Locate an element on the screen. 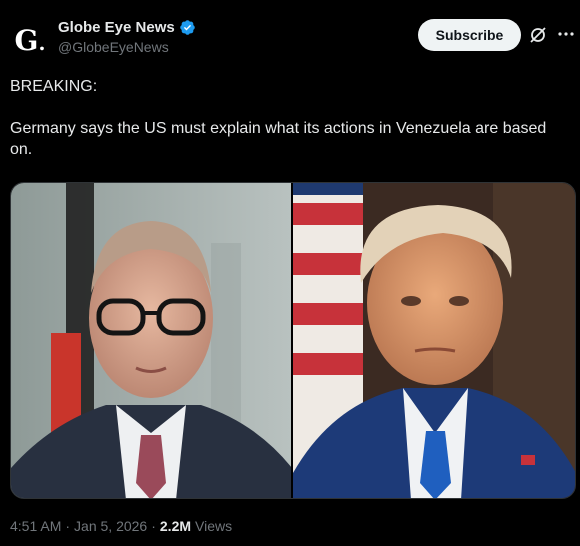  display-name-row: Globe Eye News is located at coordinates (127, 27).